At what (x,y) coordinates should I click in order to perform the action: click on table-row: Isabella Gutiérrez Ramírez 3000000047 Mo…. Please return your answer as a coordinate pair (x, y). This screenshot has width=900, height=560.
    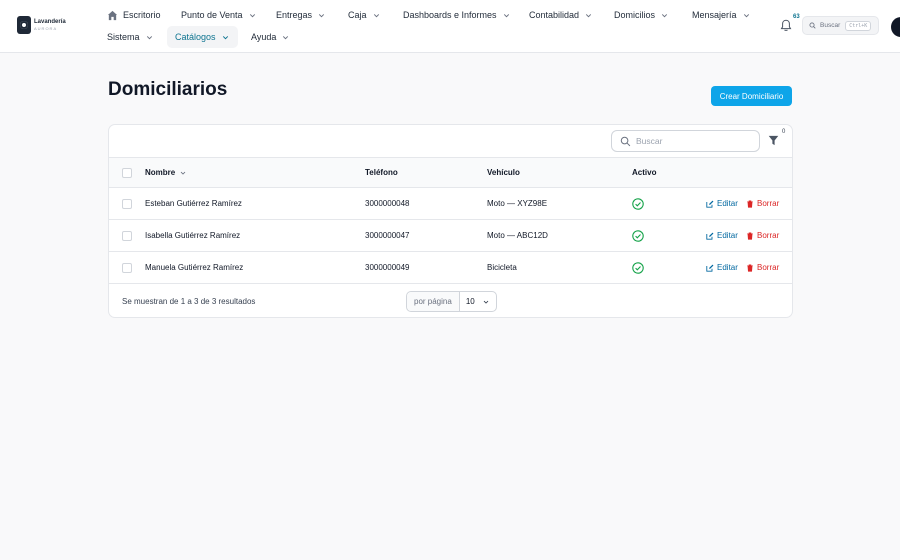
    Looking at the image, I should click on (450, 236).